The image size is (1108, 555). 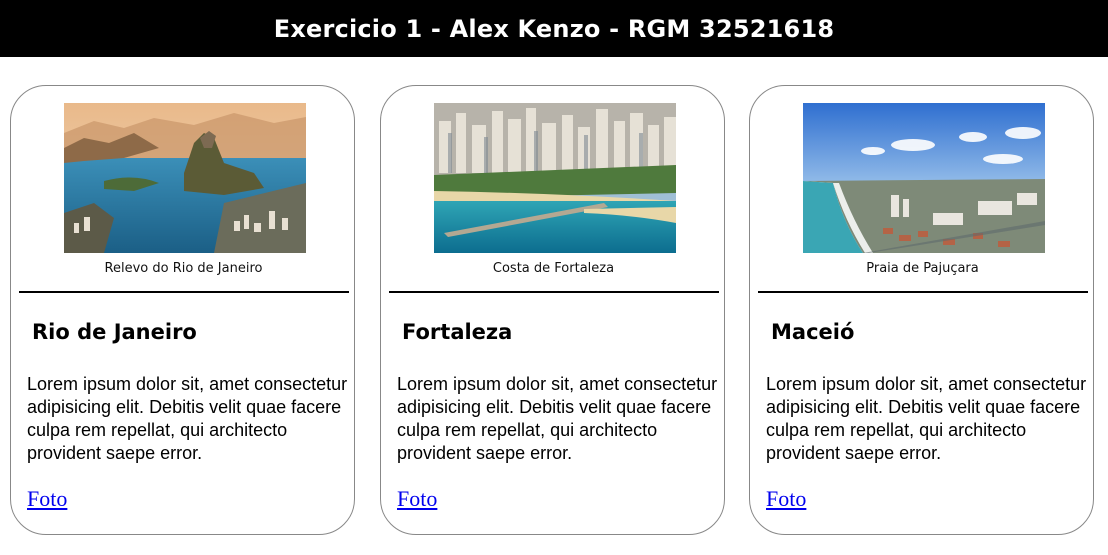 What do you see at coordinates (457, 332) in the screenshot?
I see `city-title: Fortaleza` at bounding box center [457, 332].